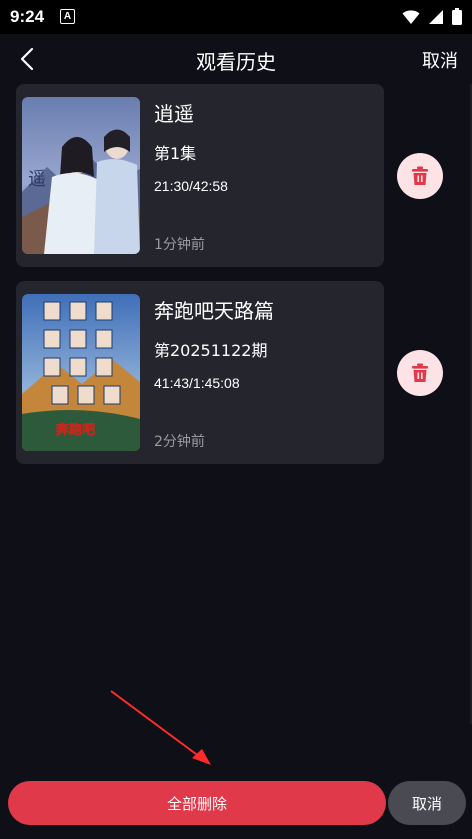 This screenshot has height=839, width=472. I want to click on delete-all-button: 全部删除, so click(197, 803).